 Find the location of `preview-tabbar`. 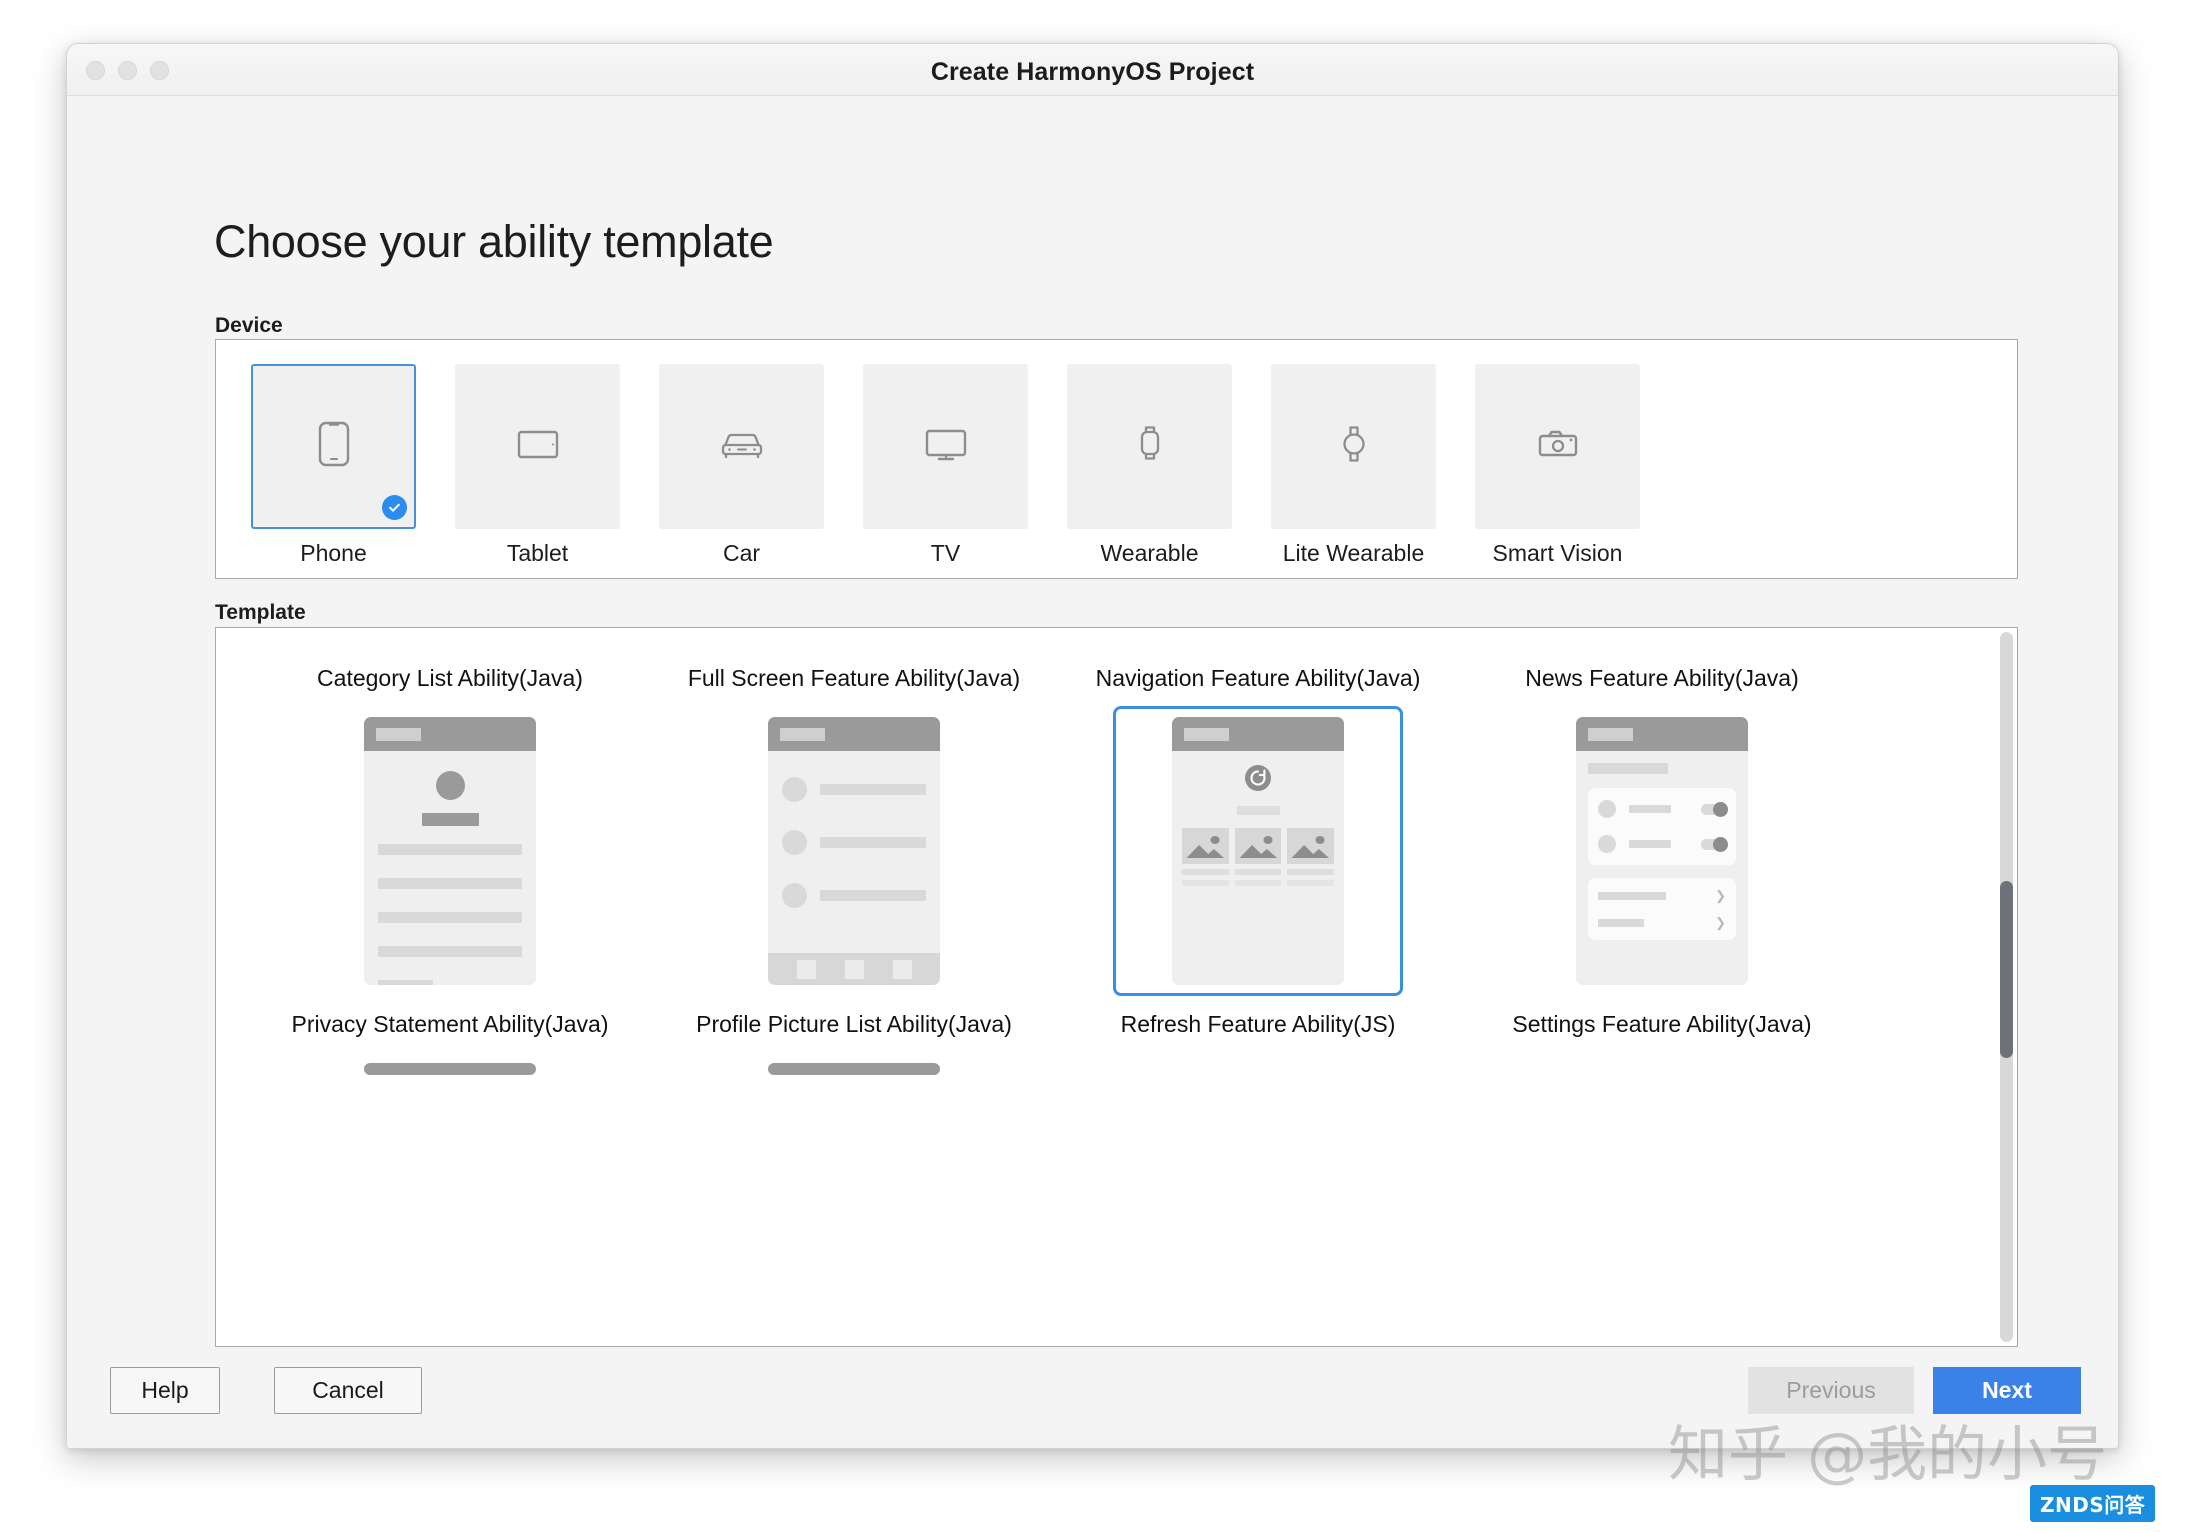

preview-tabbar is located at coordinates (854, 969).